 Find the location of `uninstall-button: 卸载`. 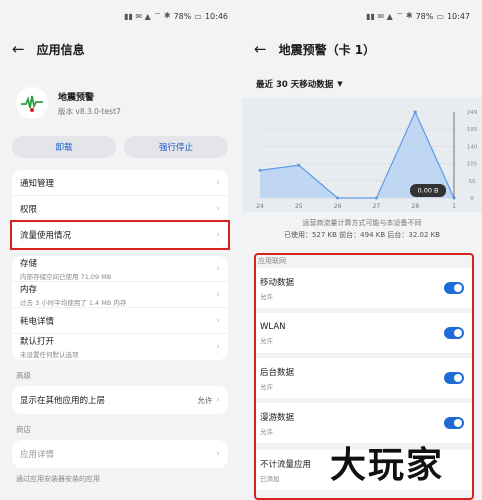

uninstall-button: 卸载 is located at coordinates (64, 147).